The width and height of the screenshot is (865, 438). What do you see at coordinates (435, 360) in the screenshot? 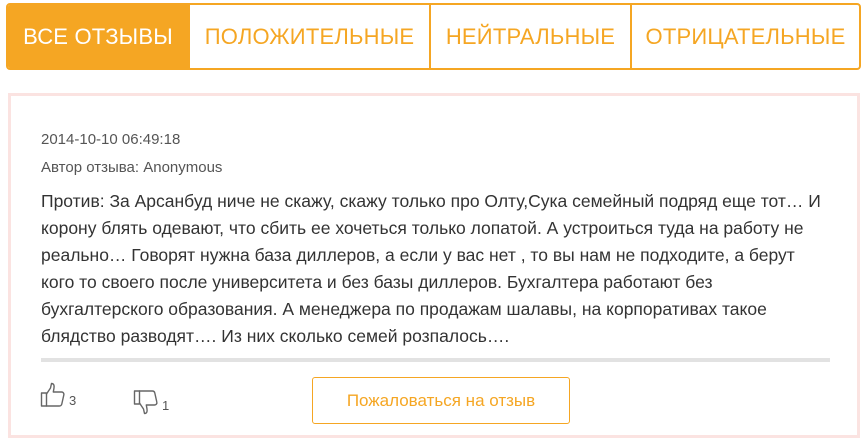
I see `divider` at bounding box center [435, 360].